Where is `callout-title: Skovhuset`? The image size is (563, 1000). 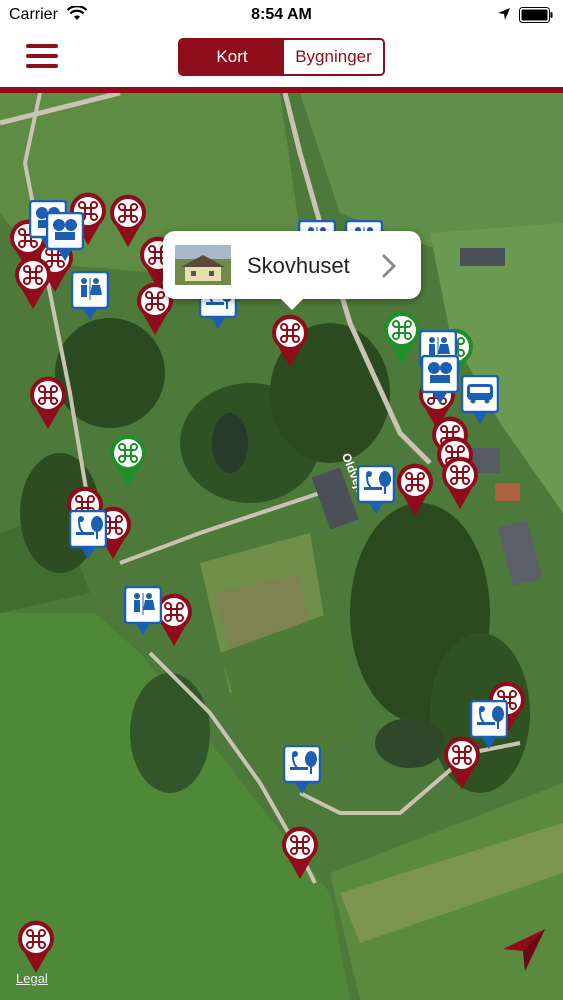
callout-title: Skovhuset is located at coordinates (298, 265).